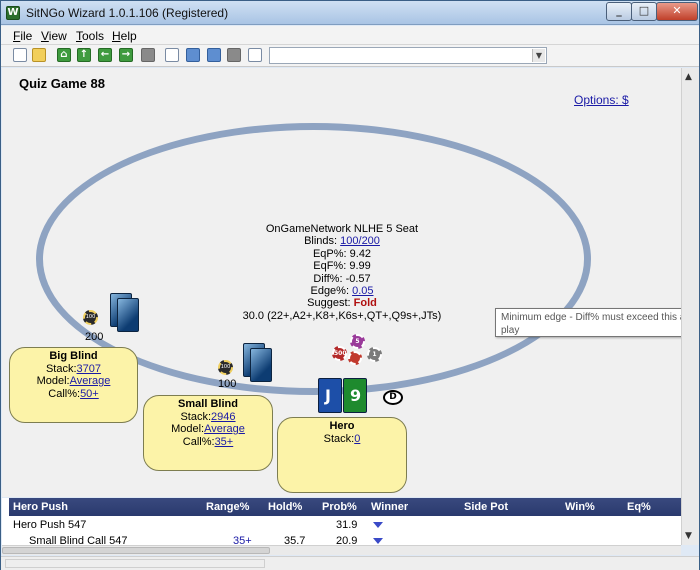 Image resolution: width=700 pixels, height=570 pixels. What do you see at coordinates (357, 439) in the screenshot?
I see `stack-link: 0` at bounding box center [357, 439].